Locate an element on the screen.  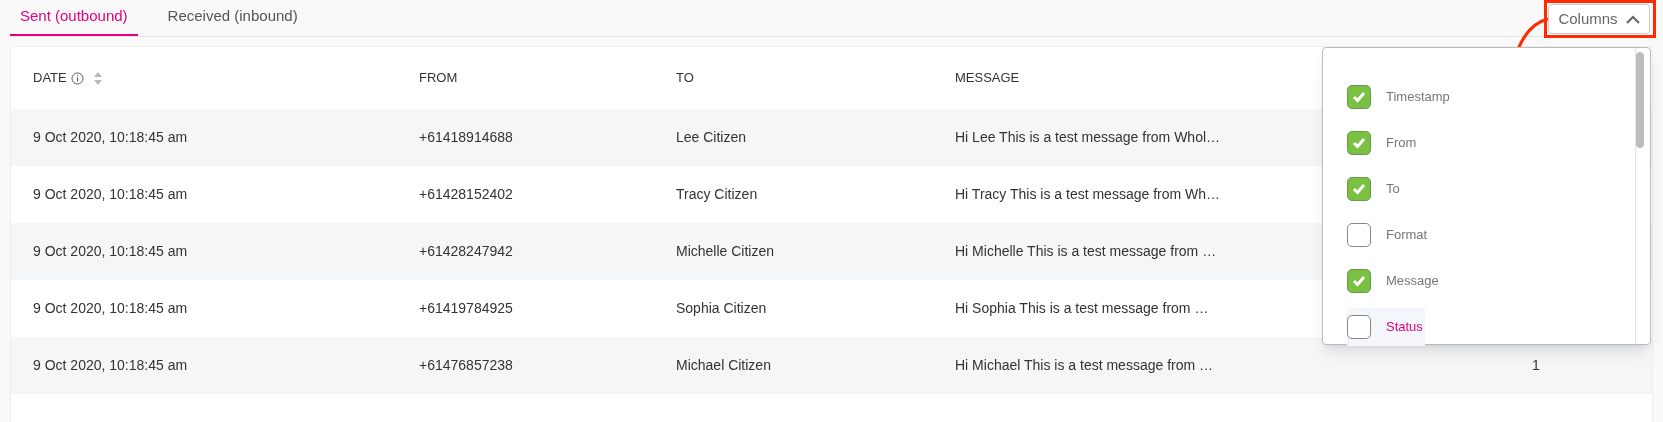
table-cell-text: +61428247942 is located at coordinates (466, 251).